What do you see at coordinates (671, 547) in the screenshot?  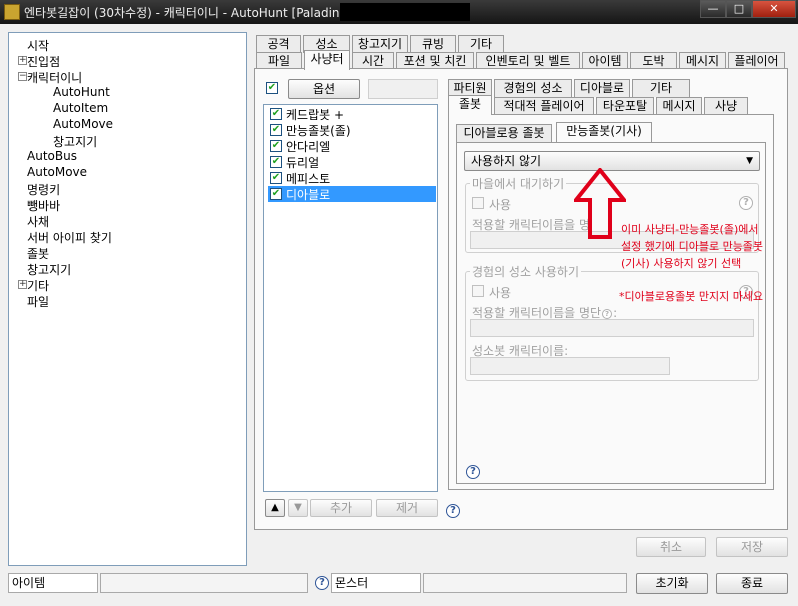 I see `cancel-button: 취소` at bounding box center [671, 547].